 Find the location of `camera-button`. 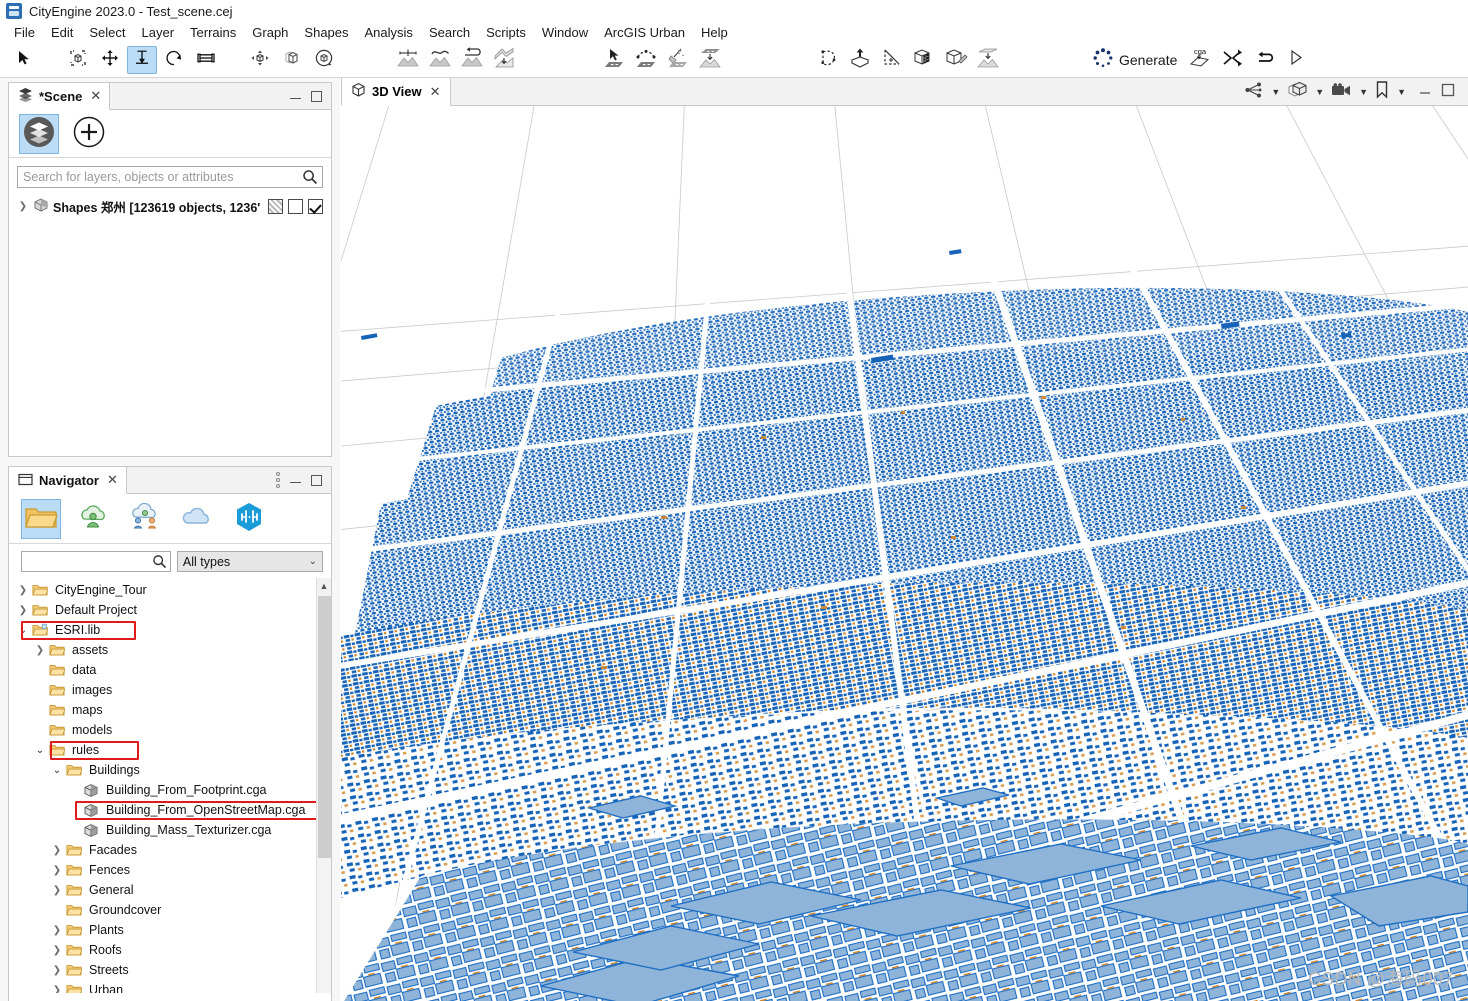

camera-button is located at coordinates (1341, 92).